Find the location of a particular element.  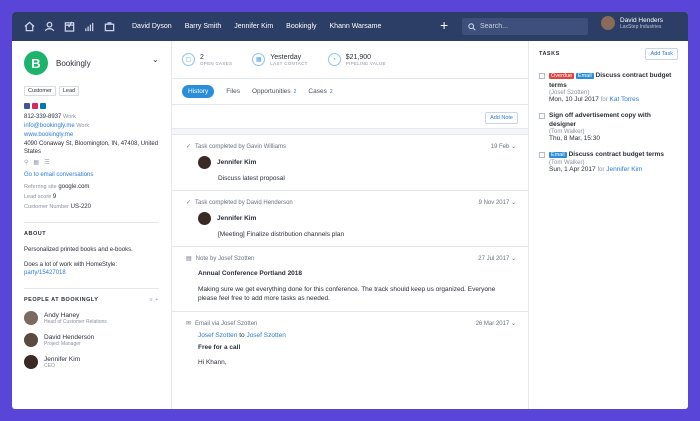

person-row: Jennifer Kim CEO is located at coordinates (91, 362).